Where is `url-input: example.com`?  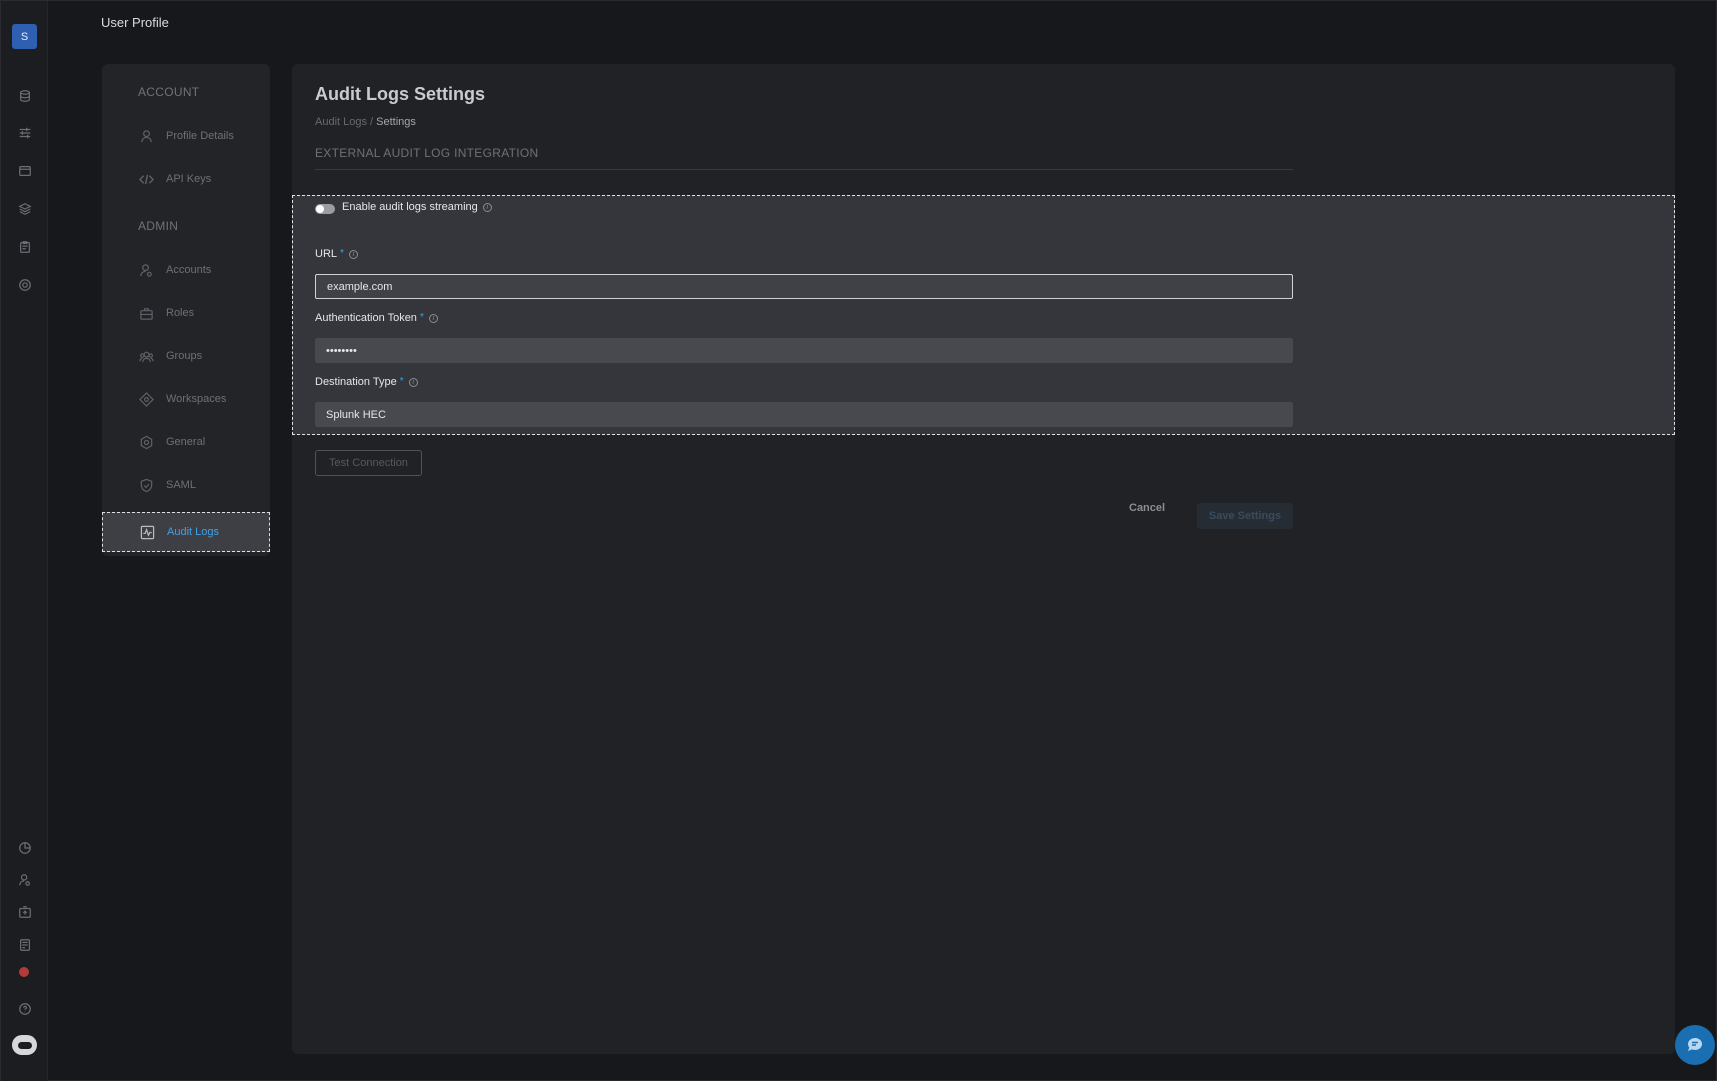
url-input: example.com is located at coordinates (804, 286).